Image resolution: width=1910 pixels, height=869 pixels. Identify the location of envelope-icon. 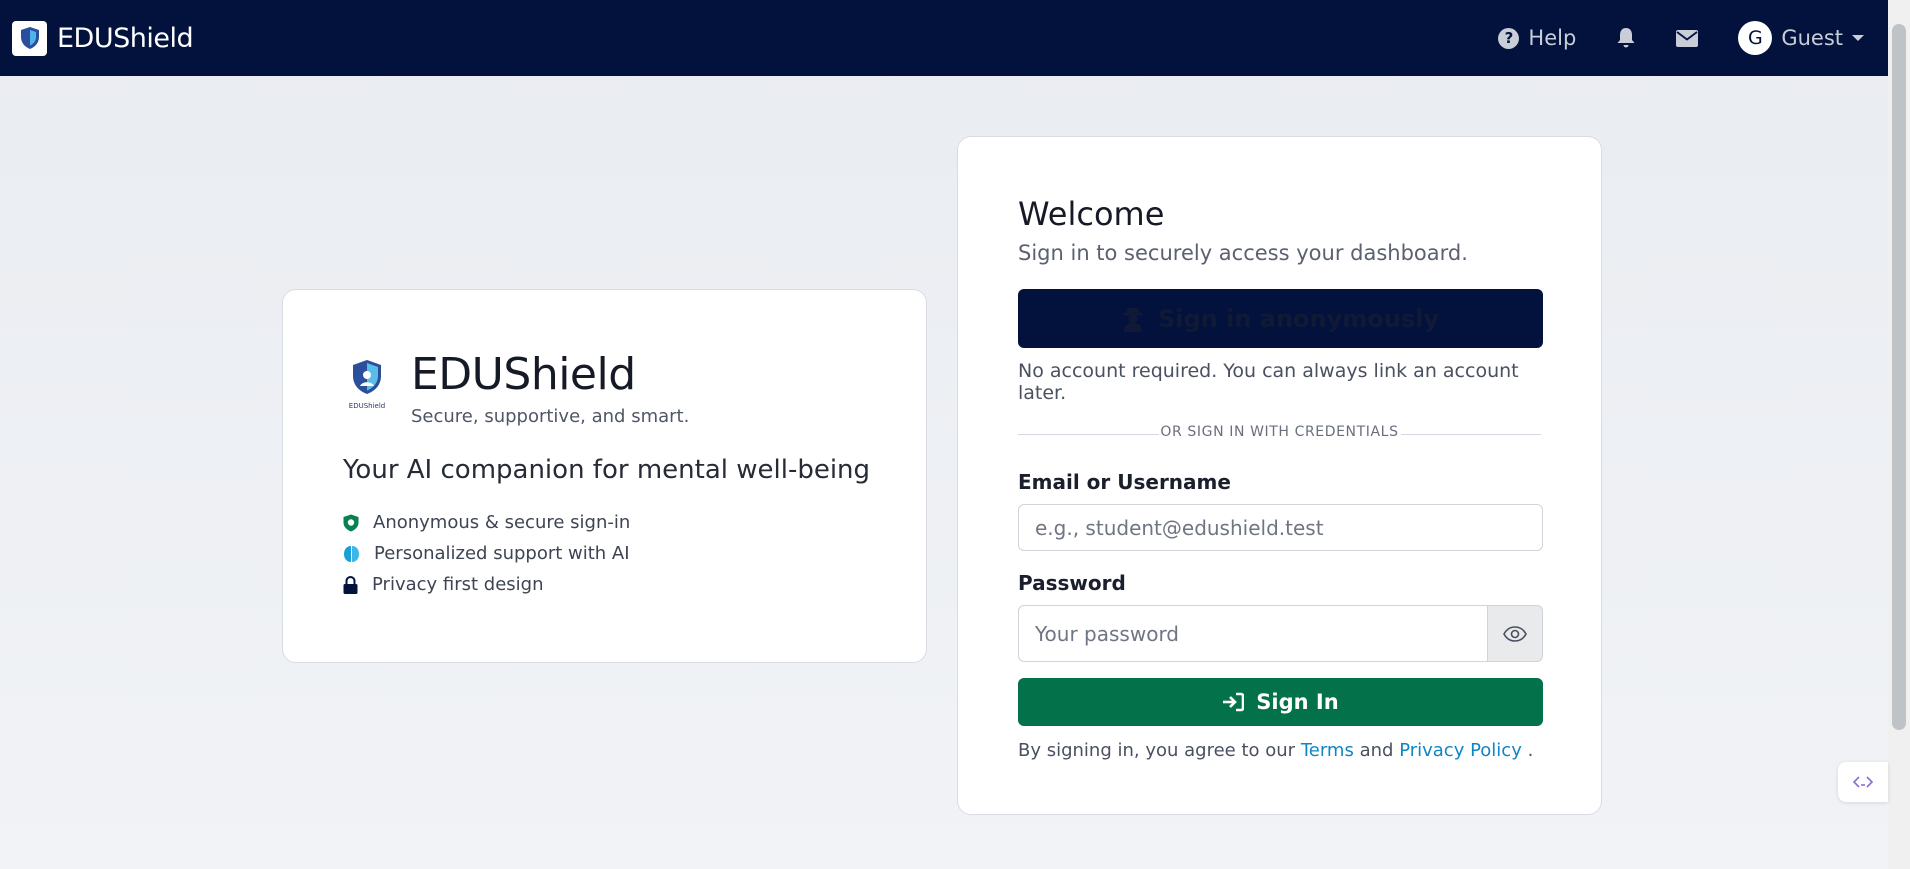
(1687, 38).